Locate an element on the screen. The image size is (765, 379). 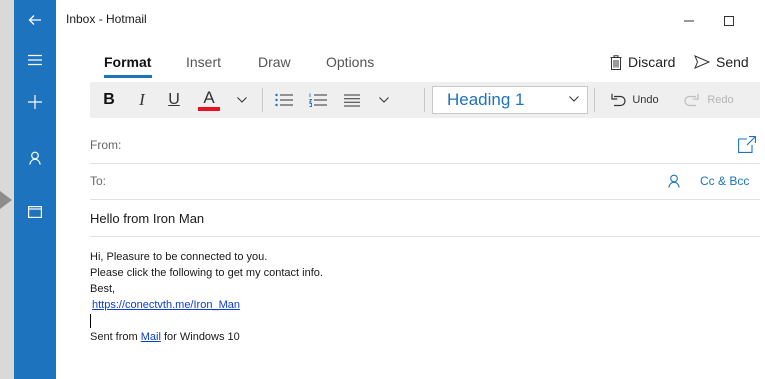
redo-button: Redo is located at coordinates (709, 100).